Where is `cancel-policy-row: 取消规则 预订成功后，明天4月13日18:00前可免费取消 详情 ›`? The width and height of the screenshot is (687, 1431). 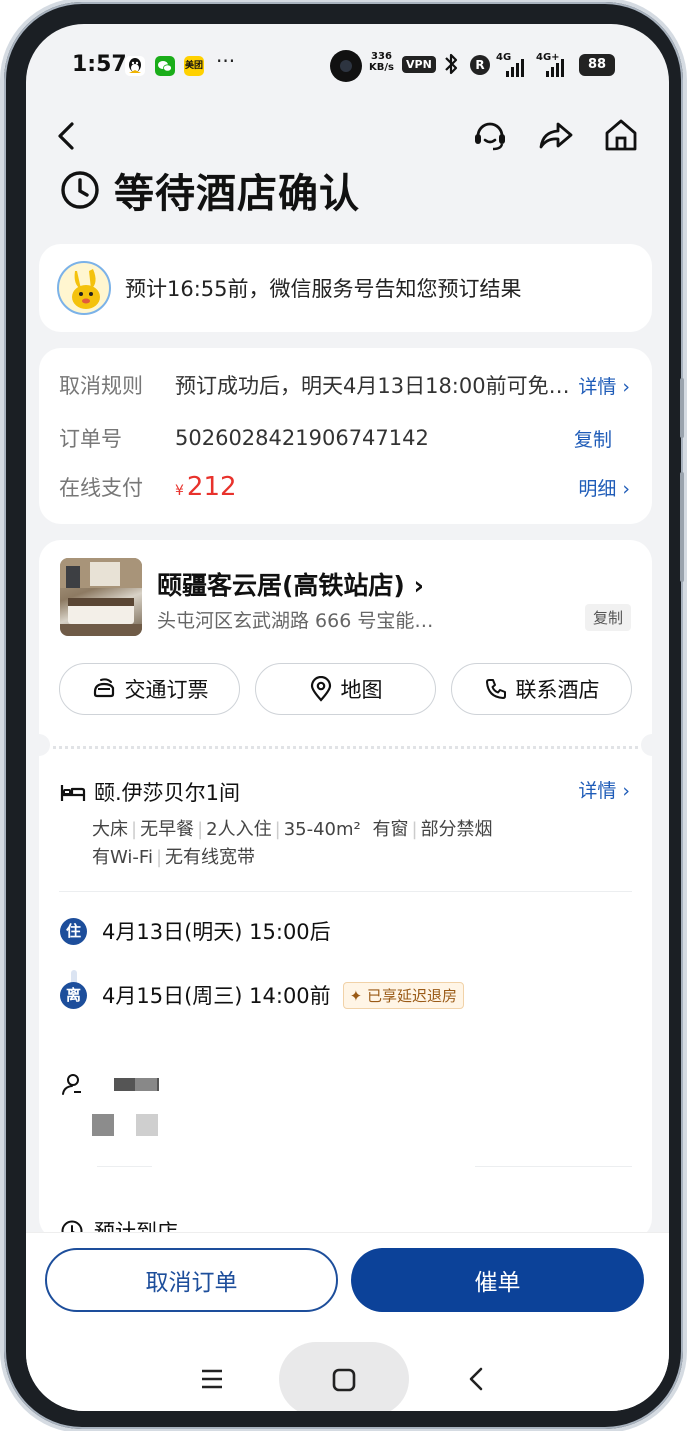 cancel-policy-row: 取消规则 预订成功后，明天4月13日18:00前可免费取消 详情 › is located at coordinates (344, 385).